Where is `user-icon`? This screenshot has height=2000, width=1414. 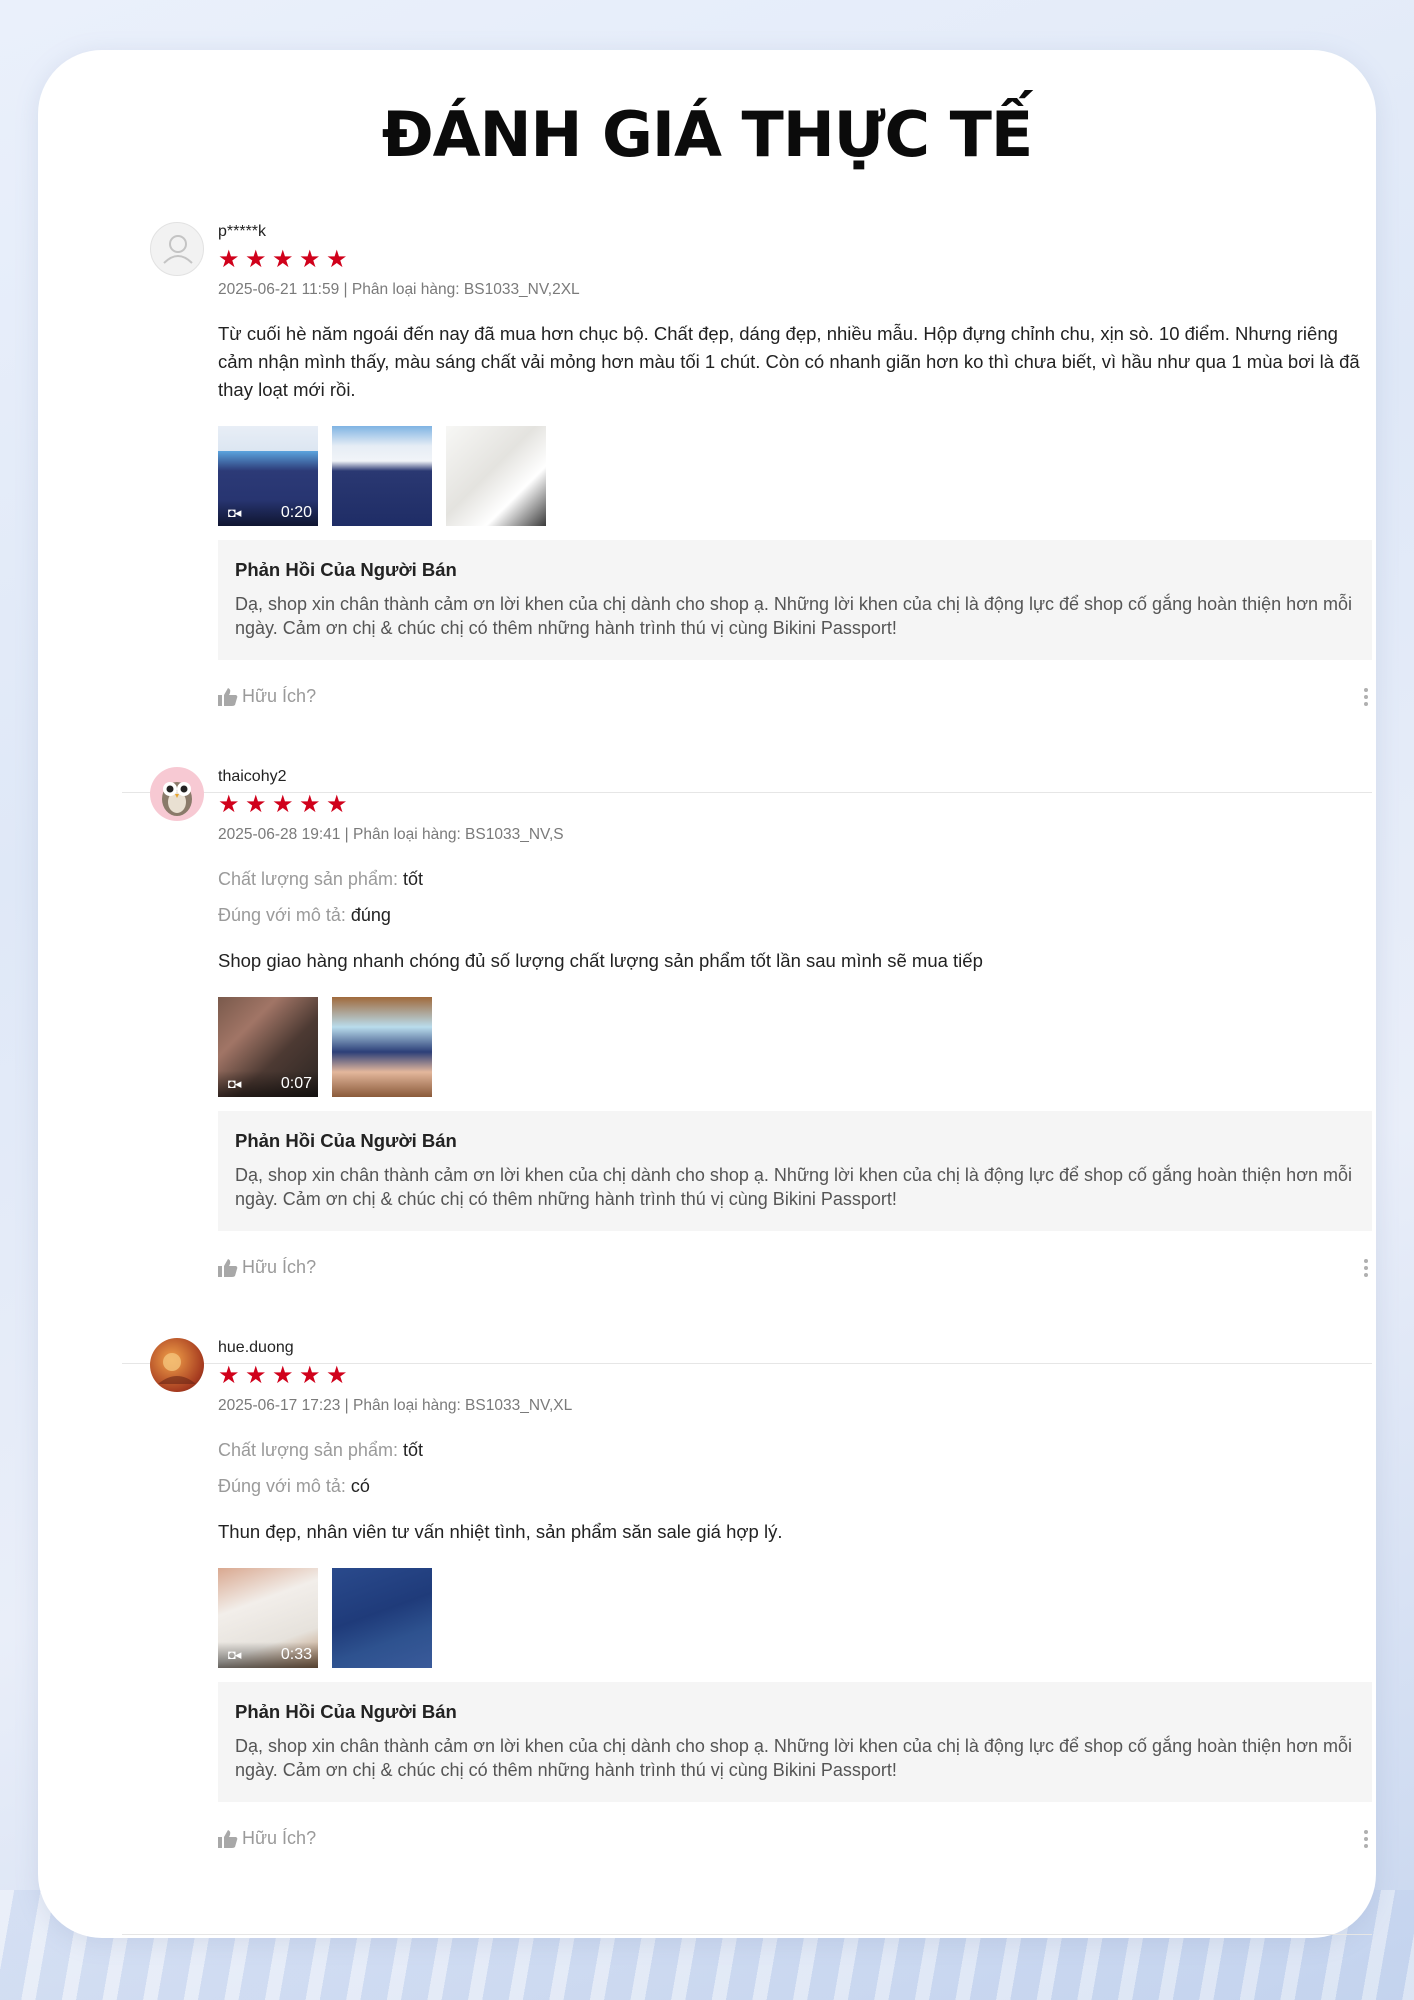
user-icon is located at coordinates (178, 249).